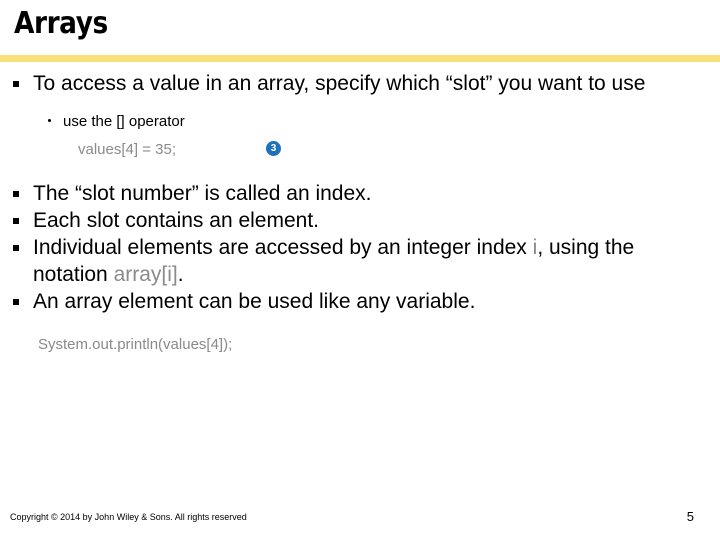 This screenshot has width=720, height=540. What do you see at coordinates (360, 58) in the screenshot?
I see `title-divider-rule` at bounding box center [360, 58].